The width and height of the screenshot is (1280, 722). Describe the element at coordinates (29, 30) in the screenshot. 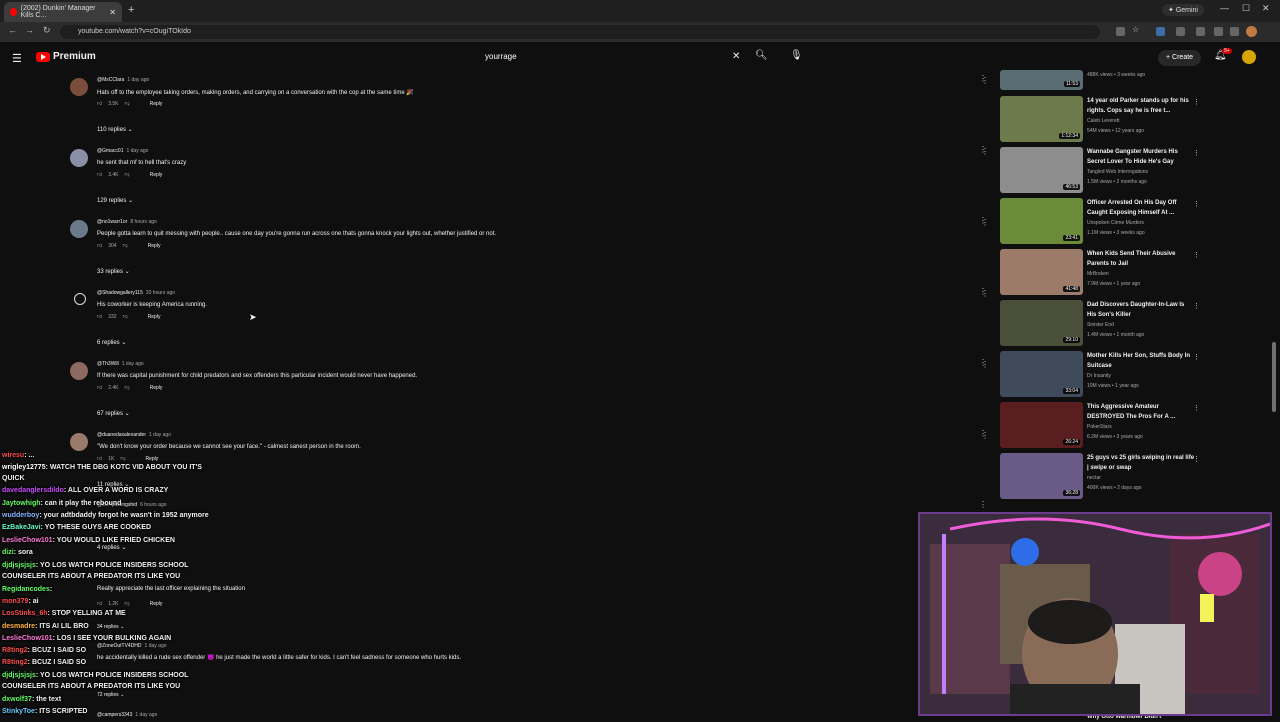

I see `forward-icon: →` at that location.